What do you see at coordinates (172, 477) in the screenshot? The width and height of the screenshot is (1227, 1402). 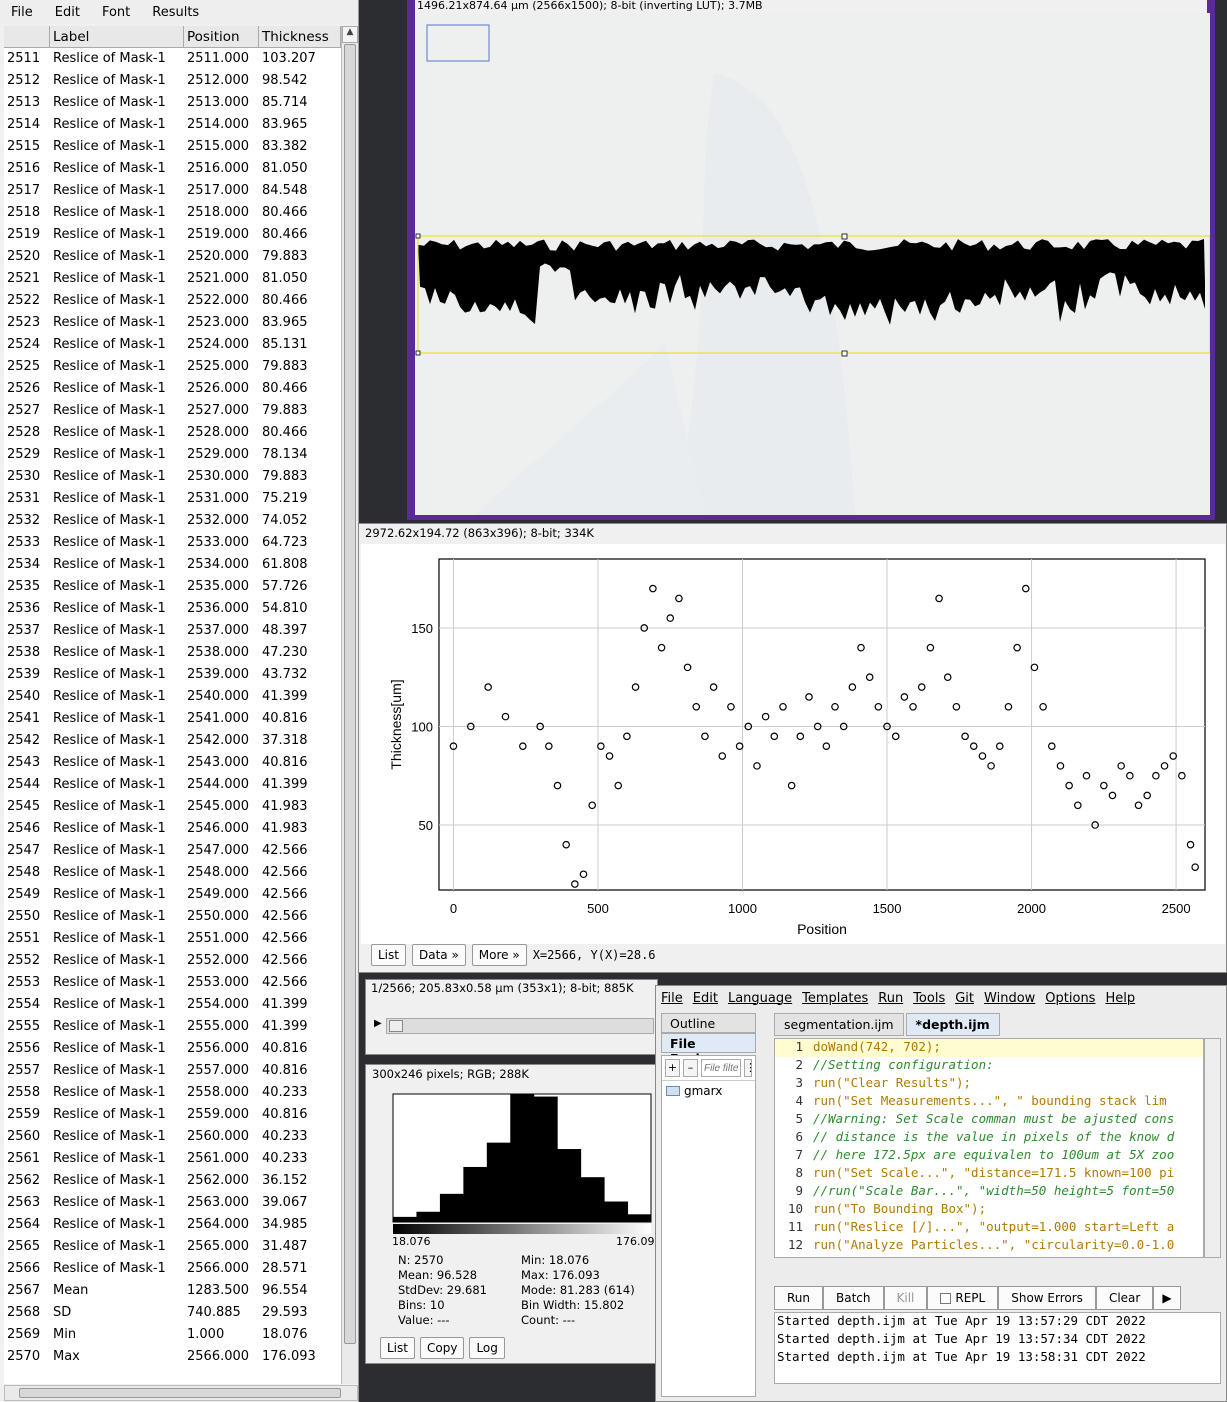 I see `table-row: 2530 Reslice of Mask-1 2530.000 79.883` at bounding box center [172, 477].